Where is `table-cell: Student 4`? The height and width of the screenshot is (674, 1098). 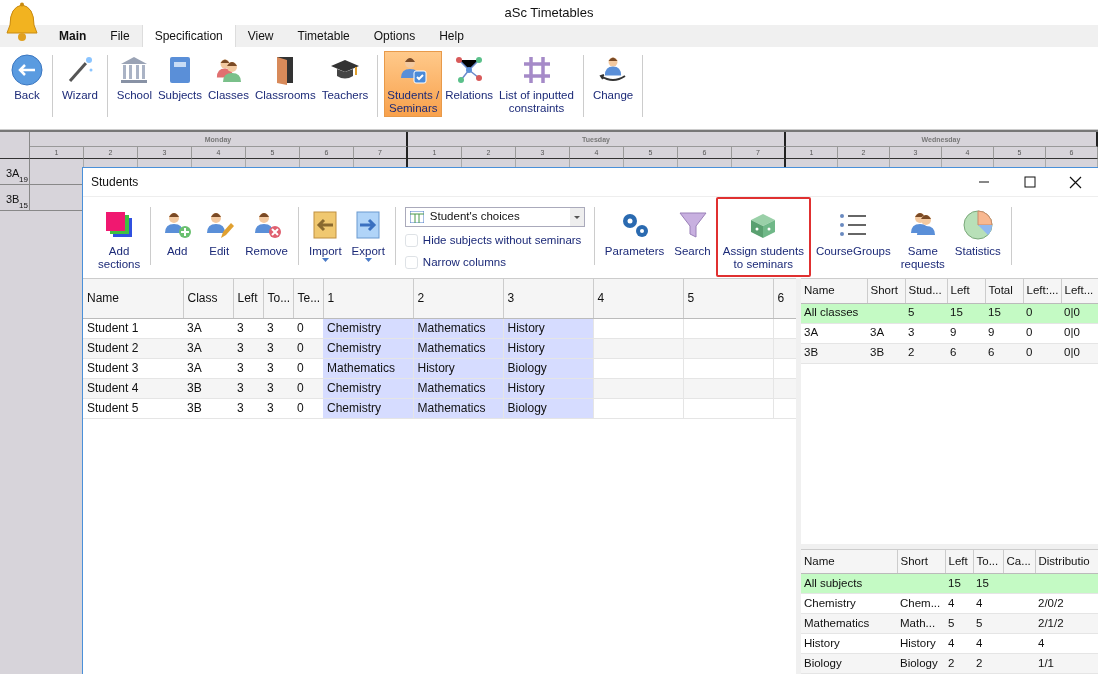
table-cell: Student 4 is located at coordinates (133, 388).